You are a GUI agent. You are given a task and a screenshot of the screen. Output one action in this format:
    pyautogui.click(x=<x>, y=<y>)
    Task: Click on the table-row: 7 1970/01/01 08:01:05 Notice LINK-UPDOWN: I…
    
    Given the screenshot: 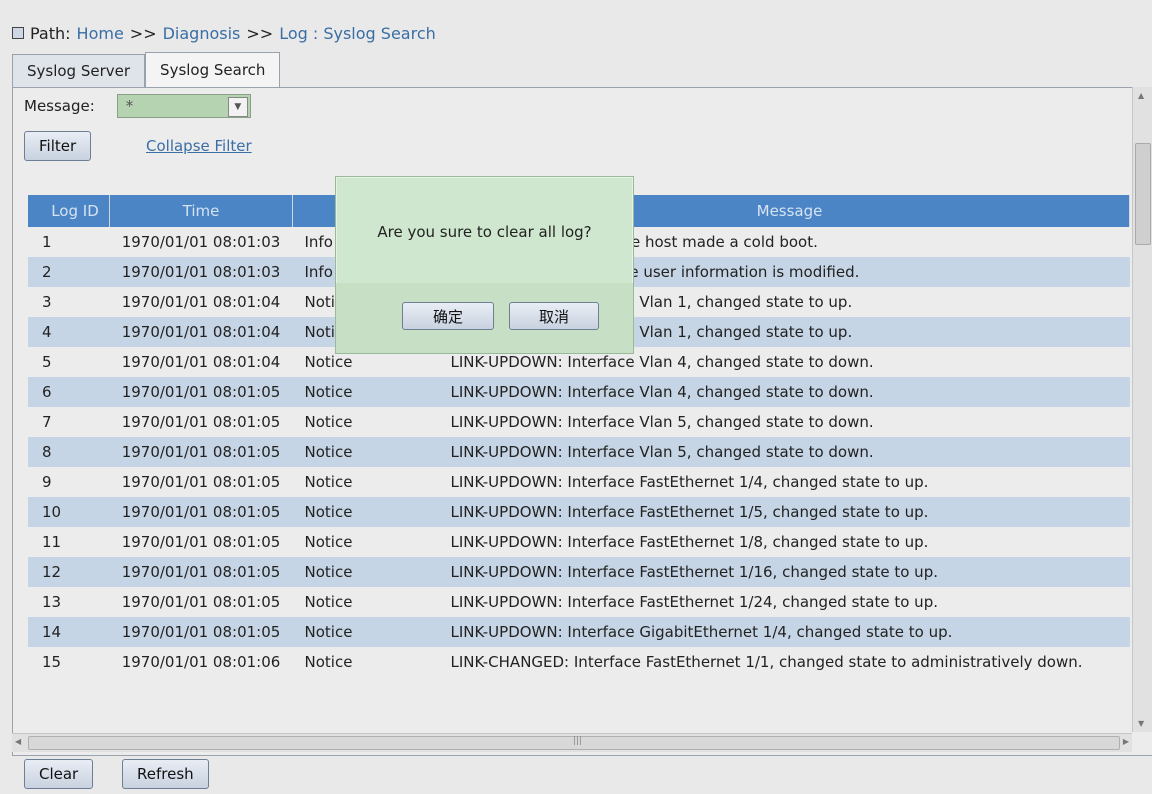 What is the action you would take?
    pyautogui.click(x=579, y=422)
    